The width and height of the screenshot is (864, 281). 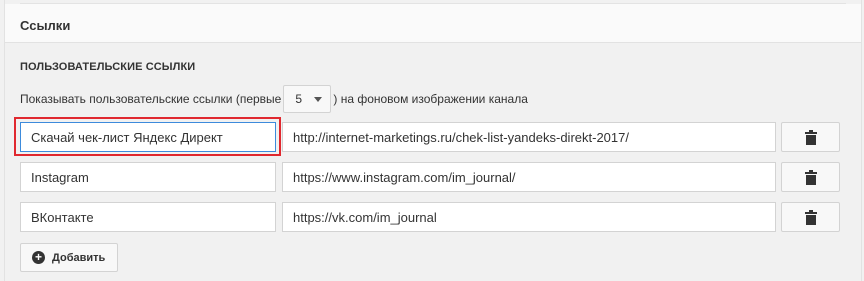 What do you see at coordinates (108, 67) in the screenshot?
I see `custom-links-heading: ПОЛЬЗОВАТЕЛЬСКИЕ ССЫЛКИ` at bounding box center [108, 67].